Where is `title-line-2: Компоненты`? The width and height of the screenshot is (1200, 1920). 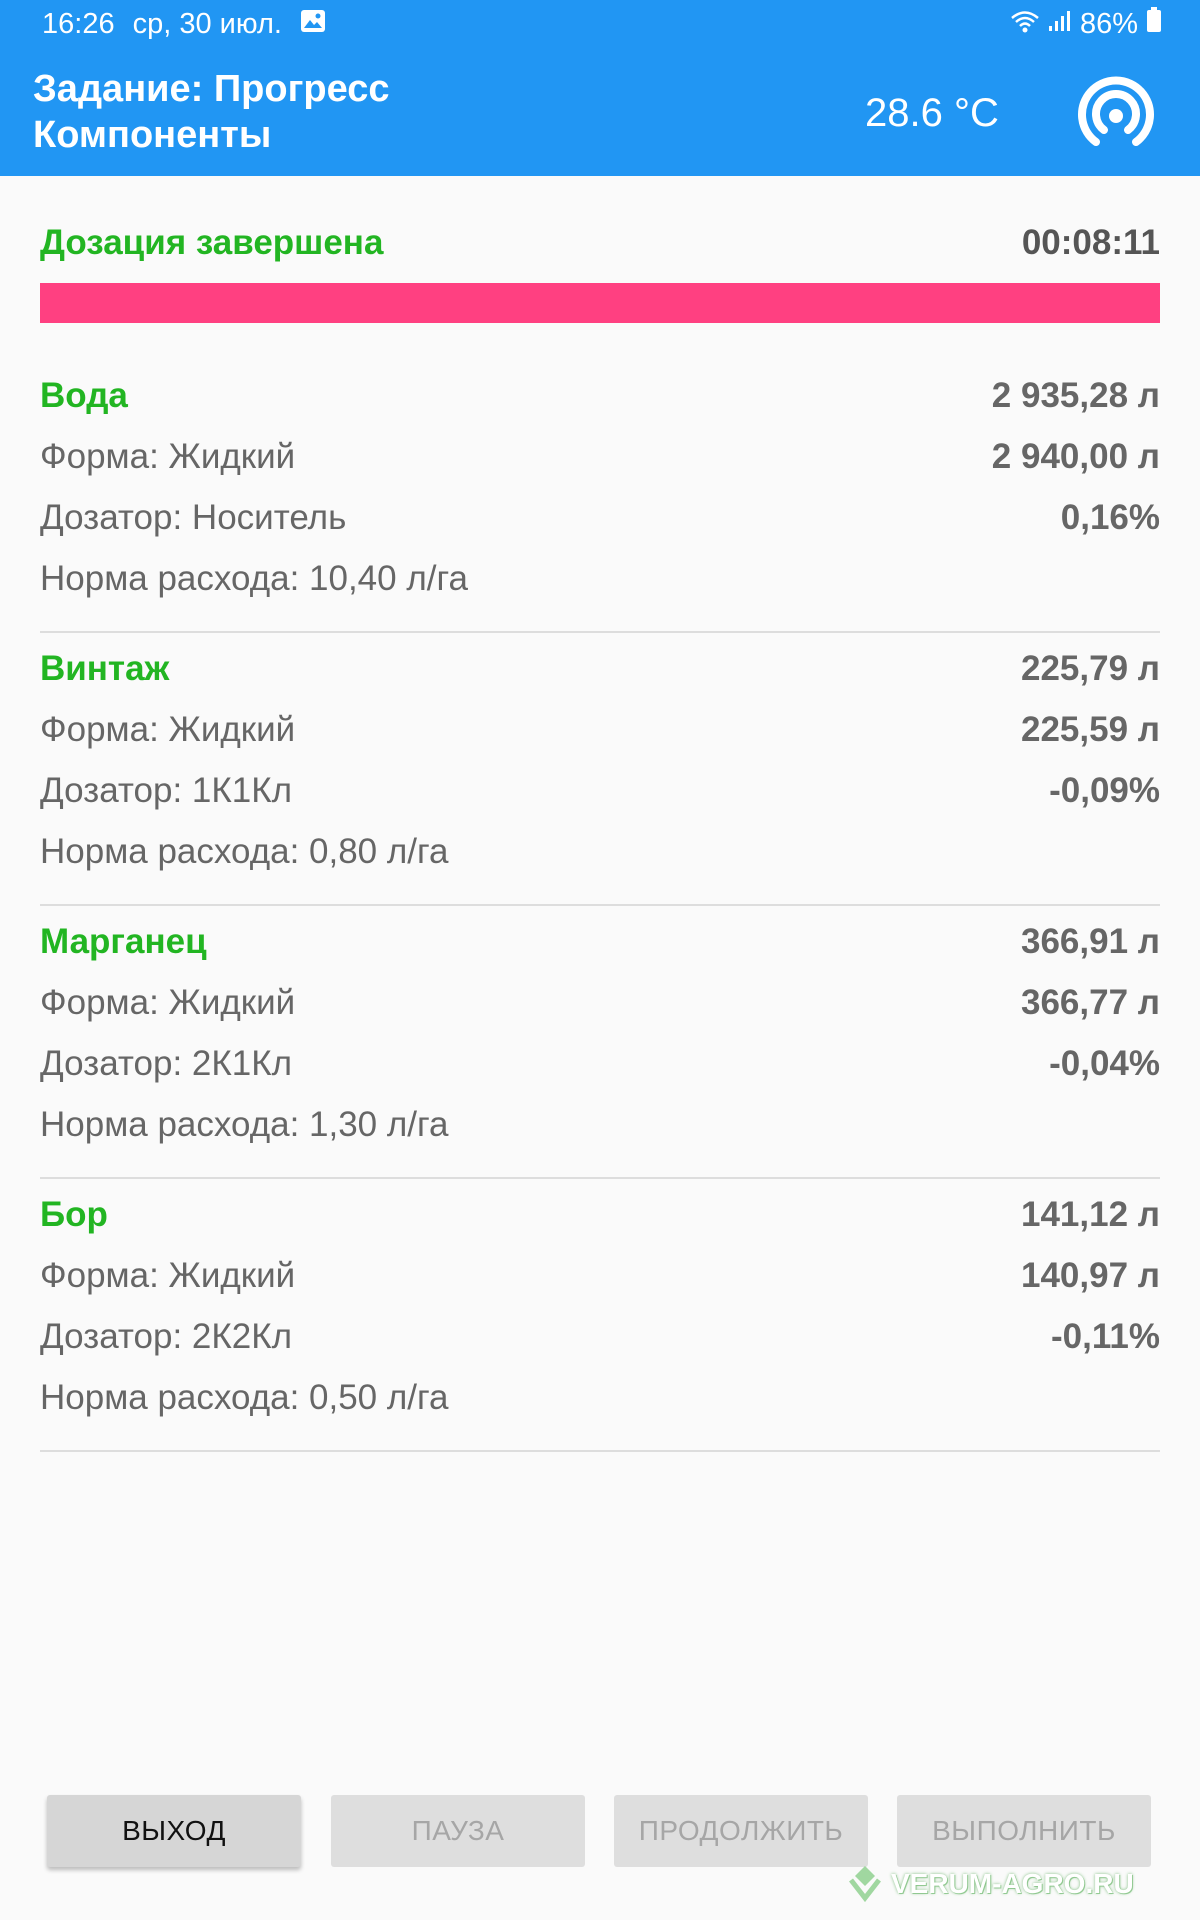 title-line-2: Компоненты is located at coordinates (152, 135).